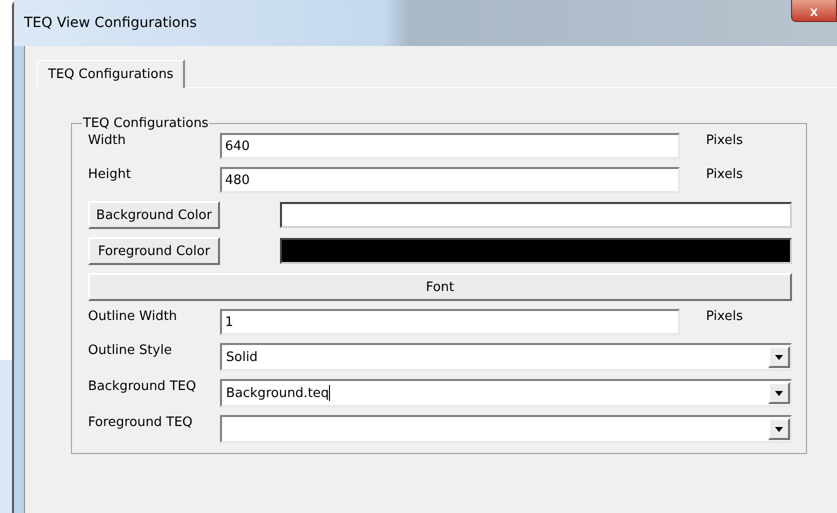 This screenshot has height=513, width=837. What do you see at coordinates (141, 422) in the screenshot?
I see `field-label: Foreground TEQ` at bounding box center [141, 422].